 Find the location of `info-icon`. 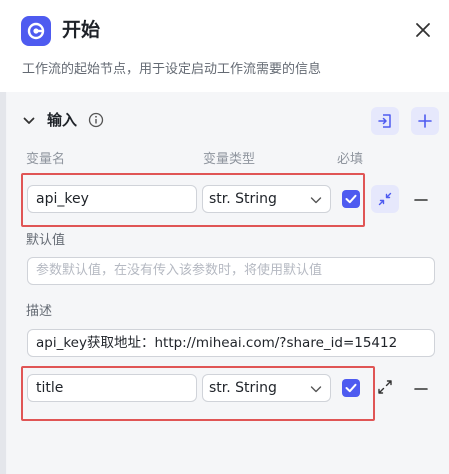

info-icon is located at coordinates (96, 120).